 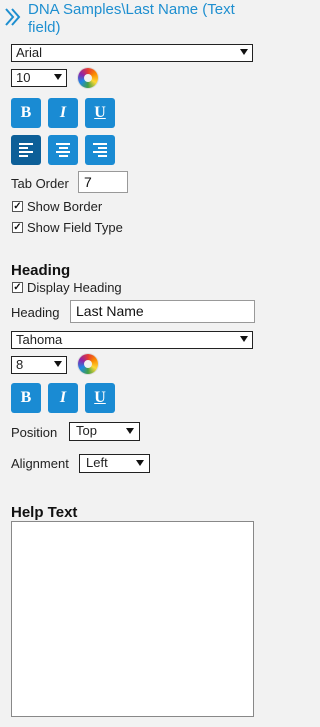 I want to click on heading-font-family-select: Tahoma, so click(x=132, y=340).